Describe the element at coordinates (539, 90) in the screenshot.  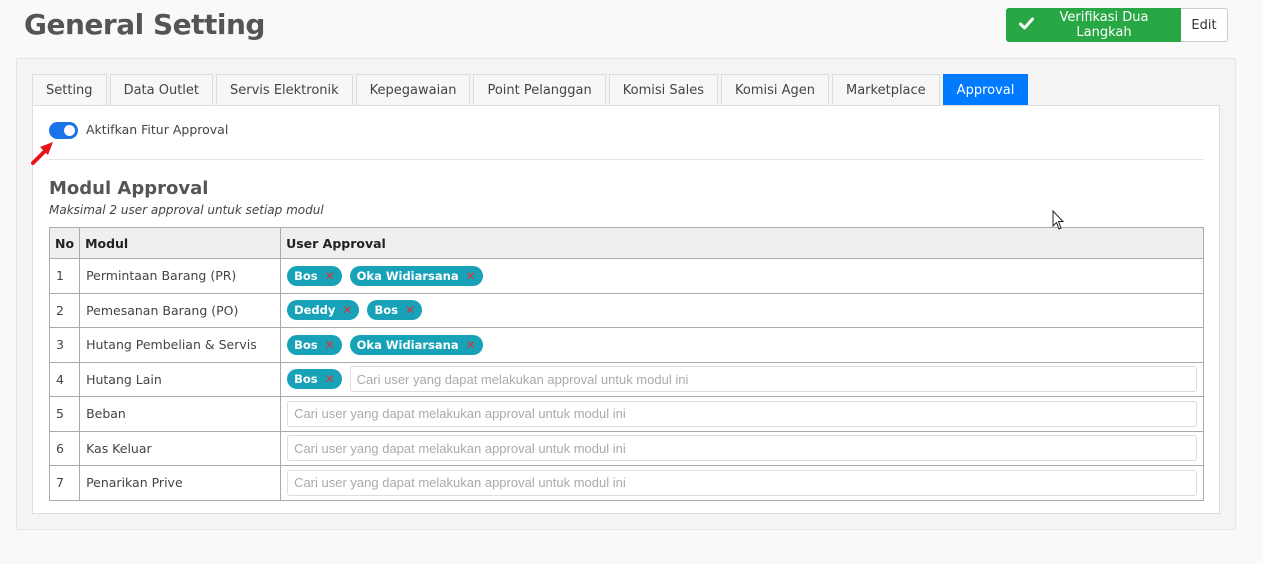
I see `tab-point-pelanggan: Point Pelanggan` at that location.